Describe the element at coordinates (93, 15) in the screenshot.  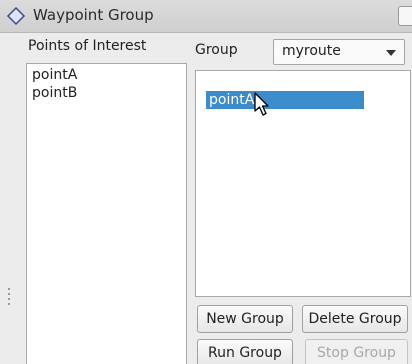
I see `panel-title: Waypoint Group` at that location.